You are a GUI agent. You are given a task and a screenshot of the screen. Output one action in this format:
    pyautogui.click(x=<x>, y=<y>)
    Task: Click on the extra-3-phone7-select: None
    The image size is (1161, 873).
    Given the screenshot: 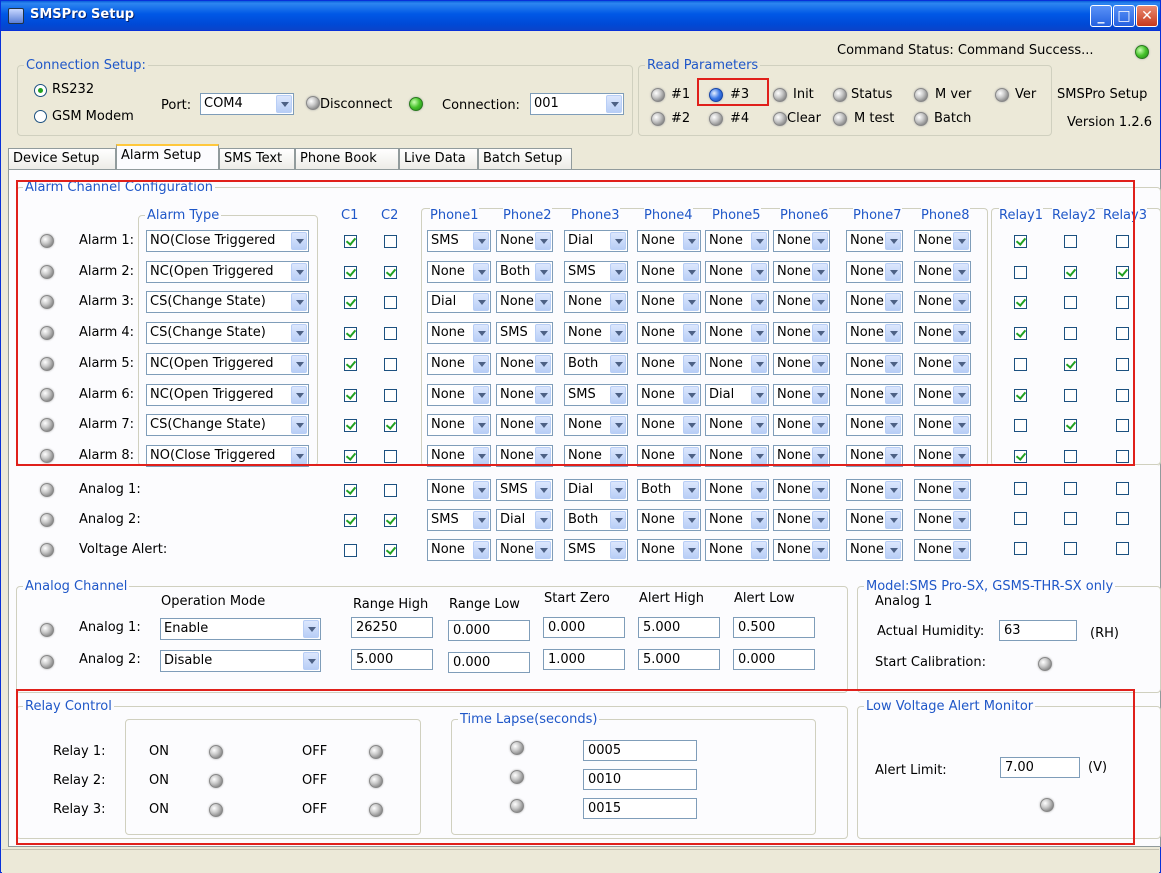 What is the action you would take?
    pyautogui.click(x=874, y=550)
    